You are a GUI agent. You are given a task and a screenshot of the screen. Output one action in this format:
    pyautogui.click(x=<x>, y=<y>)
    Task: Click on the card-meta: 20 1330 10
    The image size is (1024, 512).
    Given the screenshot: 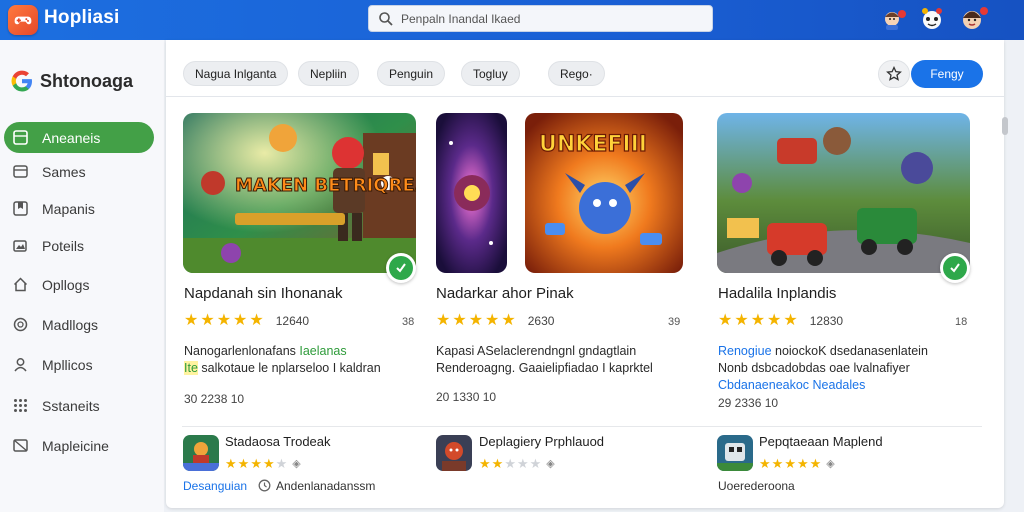 What is the action you would take?
    pyautogui.click(x=466, y=397)
    